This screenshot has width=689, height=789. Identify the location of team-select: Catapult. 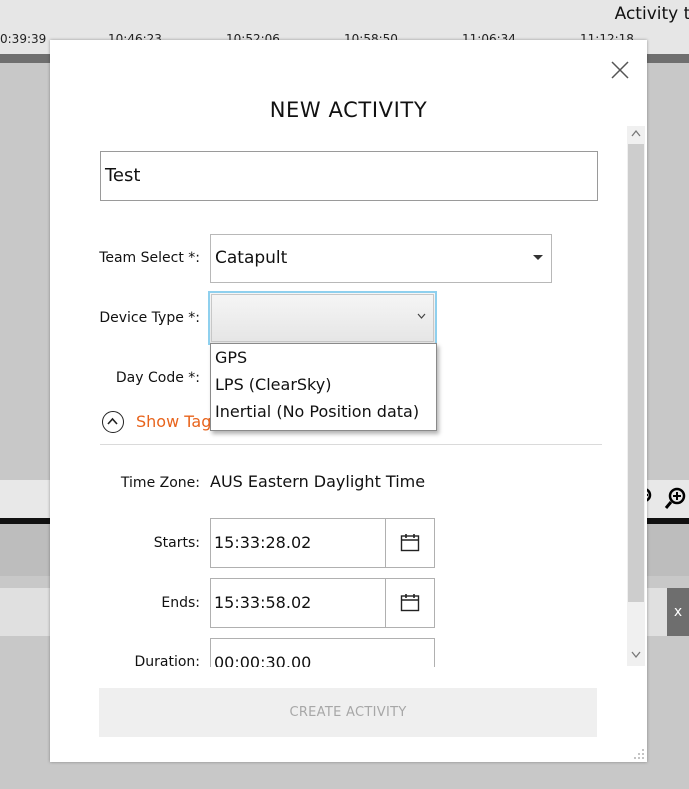
(381, 258).